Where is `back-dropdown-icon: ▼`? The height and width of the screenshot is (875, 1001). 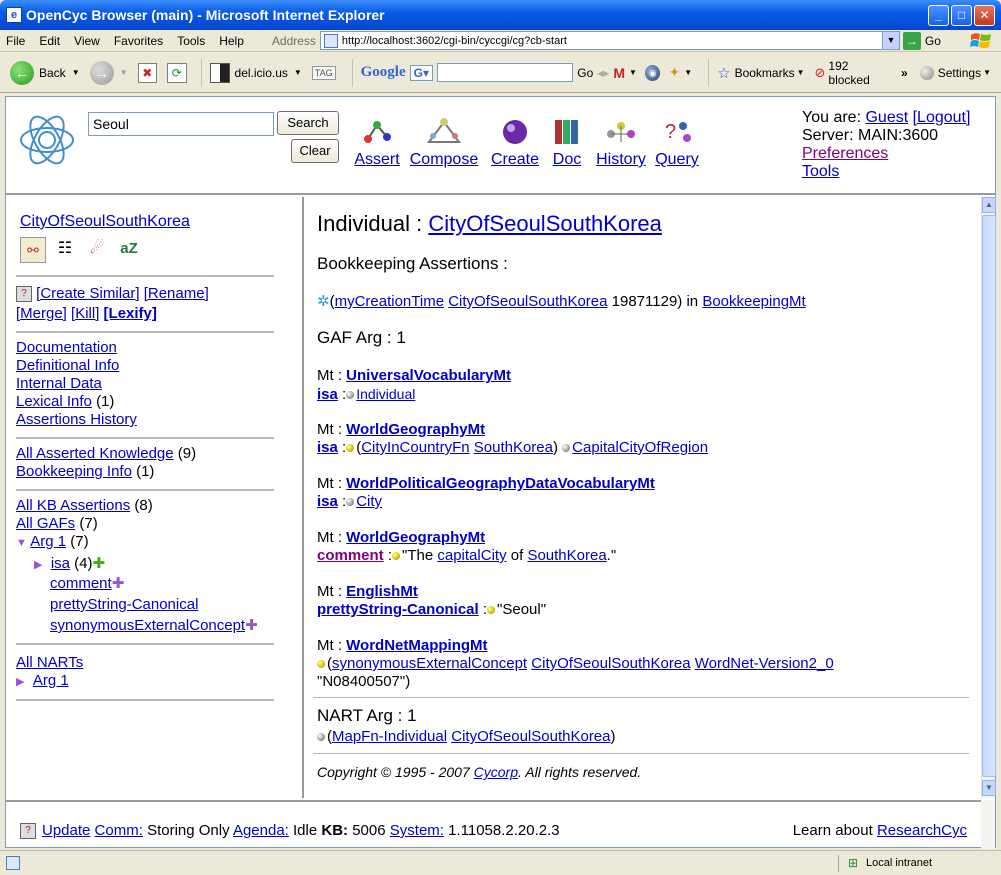 back-dropdown-icon: ▼ is located at coordinates (76, 72).